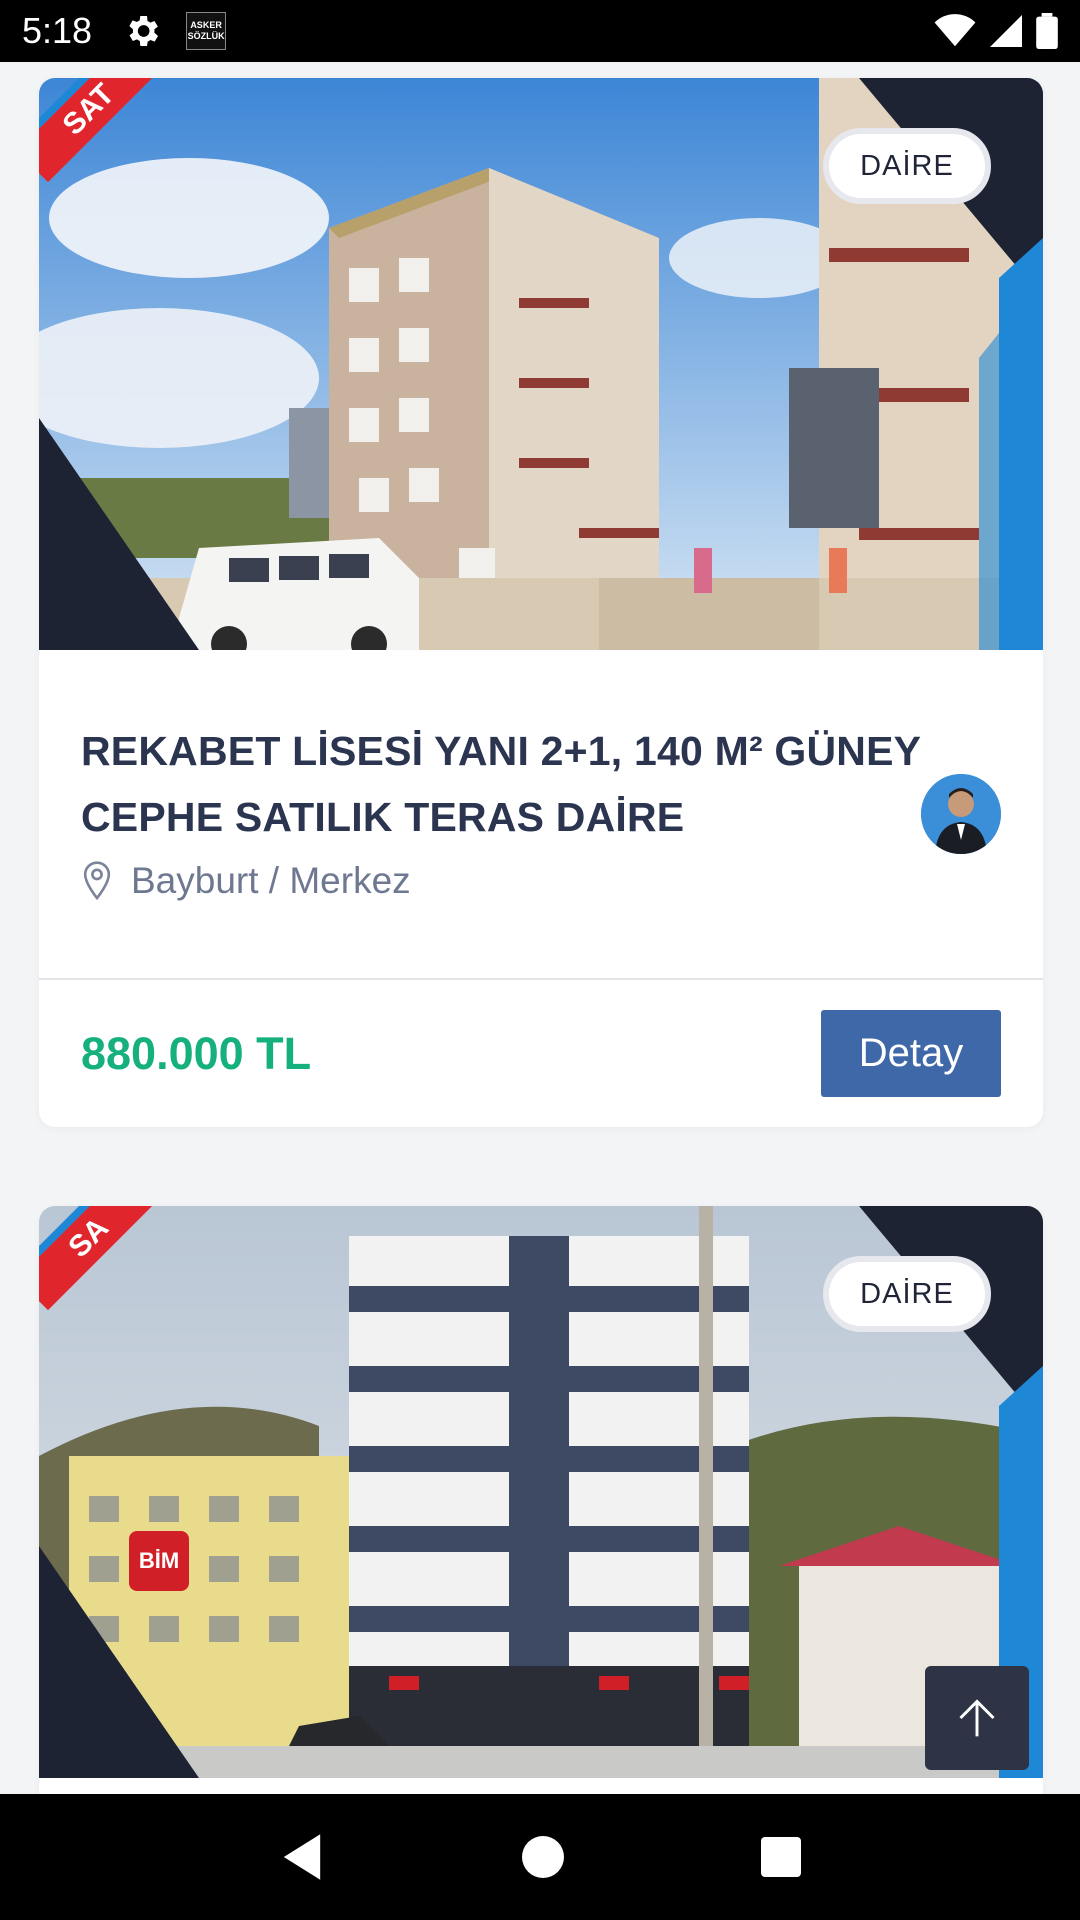 The image size is (1080, 1920). I want to click on app-badge-line1: ASKER, so click(206, 25).